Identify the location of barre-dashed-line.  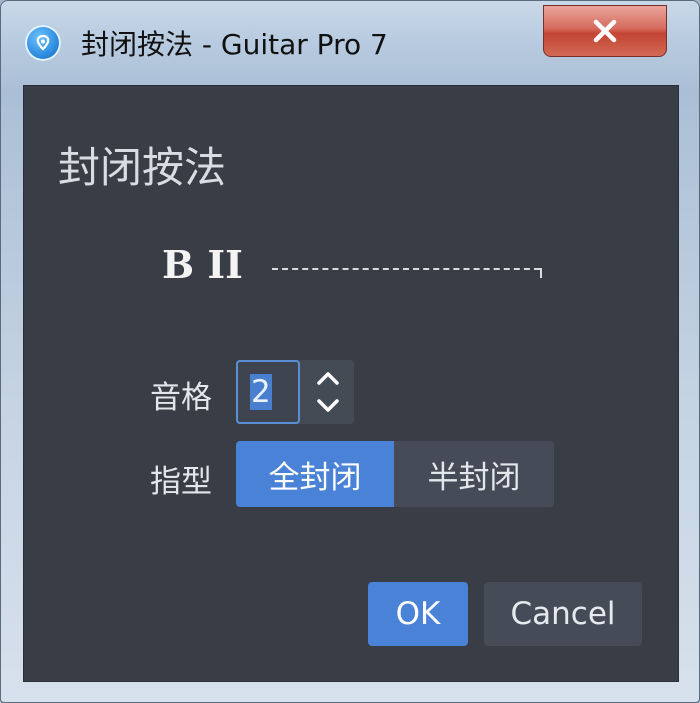
(406, 269).